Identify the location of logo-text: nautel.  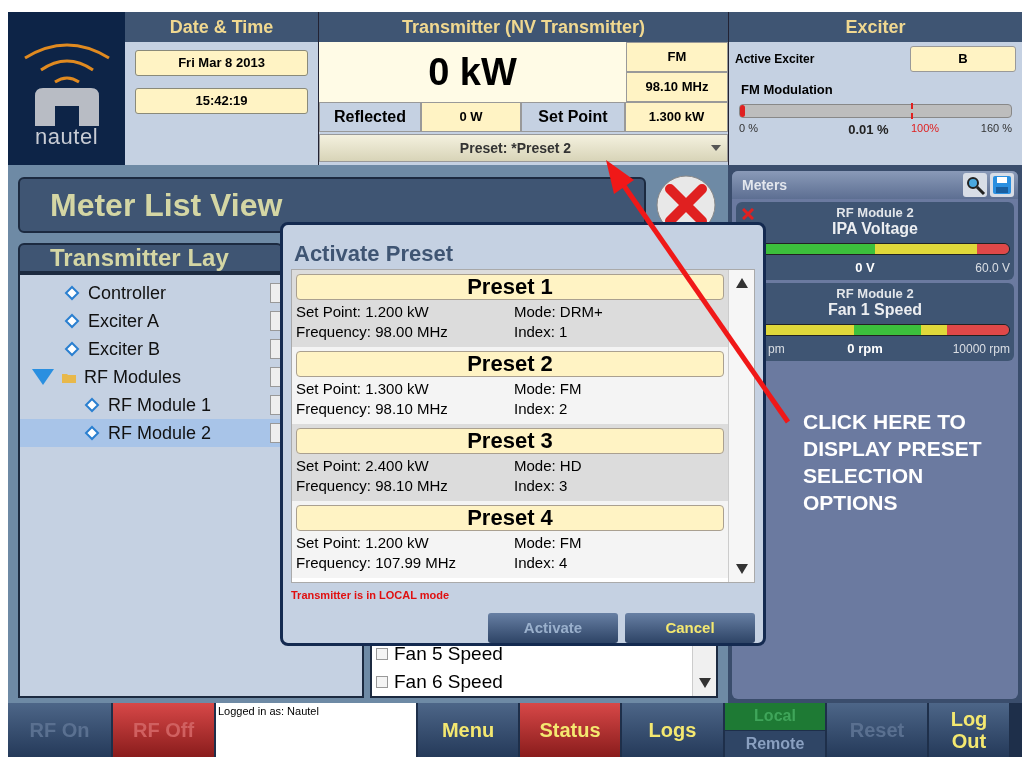
(66, 137).